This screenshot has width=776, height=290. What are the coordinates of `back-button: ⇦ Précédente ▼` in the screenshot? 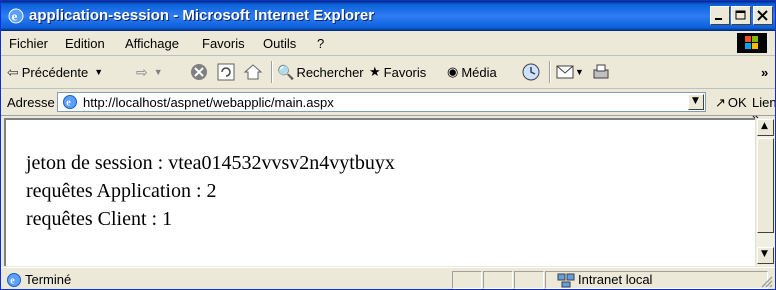 It's located at (55, 72).